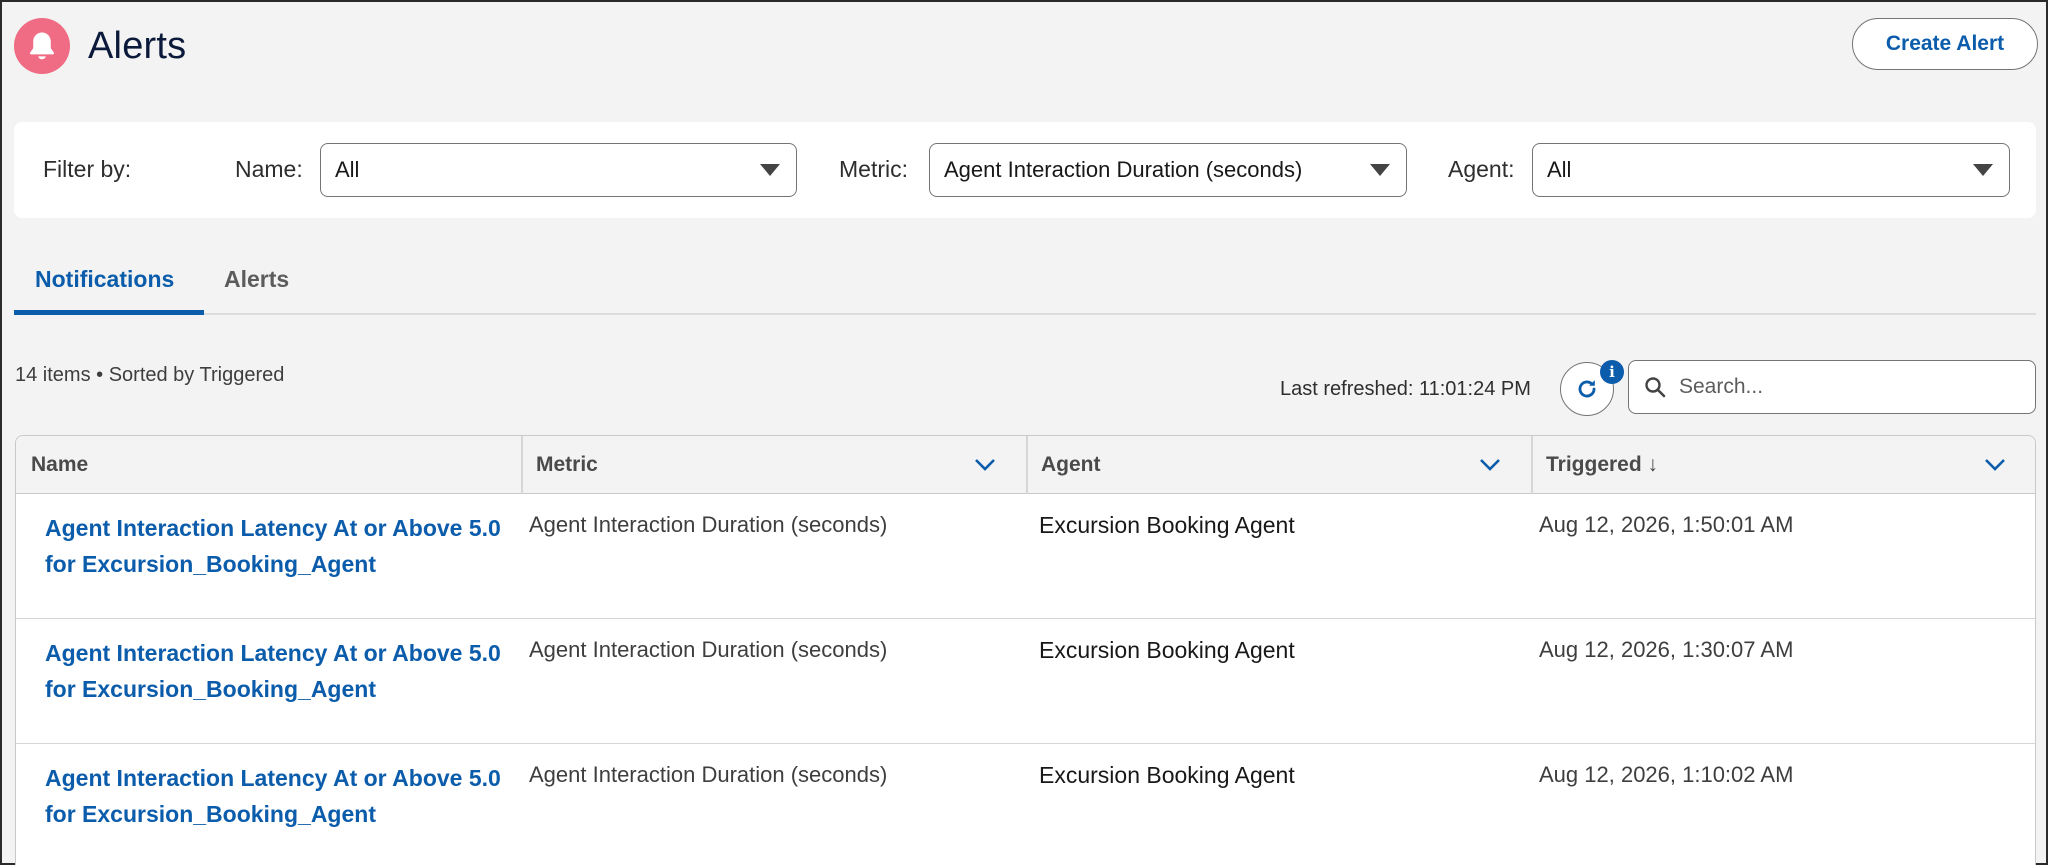 The width and height of the screenshot is (2048, 865). I want to click on name-filter-select: All, so click(558, 170).